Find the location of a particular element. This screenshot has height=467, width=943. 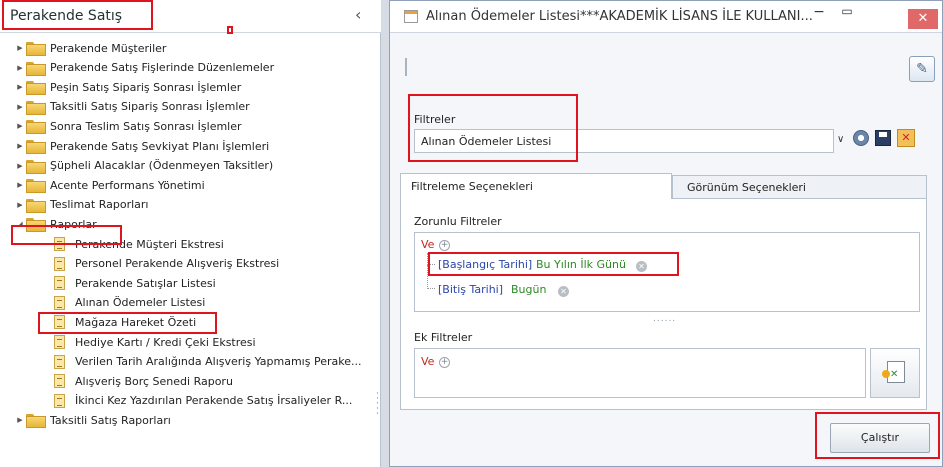

tree-item-label: Taksitli Satış Raporları is located at coordinates (110, 420).